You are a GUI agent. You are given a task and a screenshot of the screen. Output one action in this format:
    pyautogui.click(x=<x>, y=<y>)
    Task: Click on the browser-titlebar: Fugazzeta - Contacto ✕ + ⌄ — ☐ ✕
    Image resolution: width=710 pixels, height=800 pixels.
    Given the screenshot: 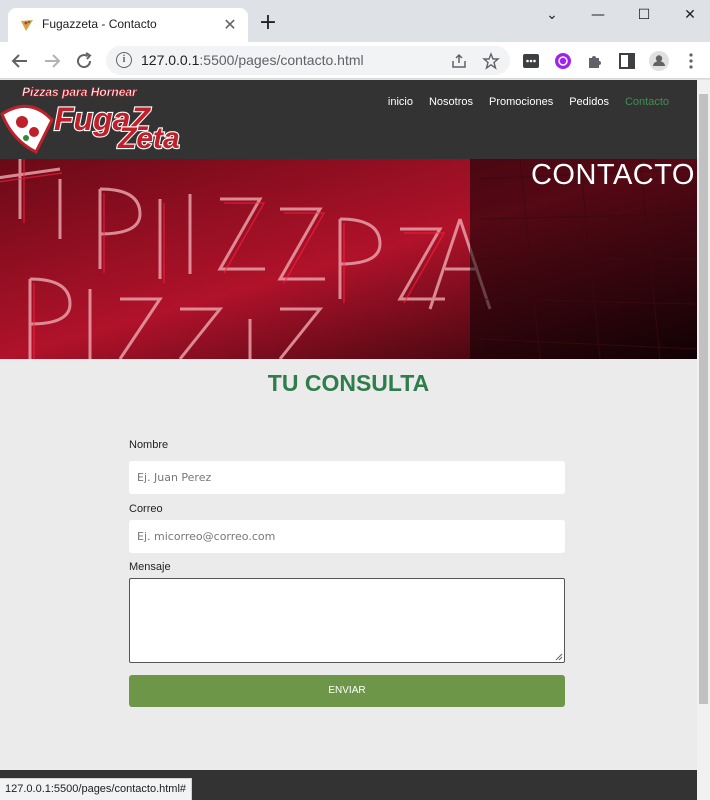 What is the action you would take?
    pyautogui.click(x=355, y=21)
    